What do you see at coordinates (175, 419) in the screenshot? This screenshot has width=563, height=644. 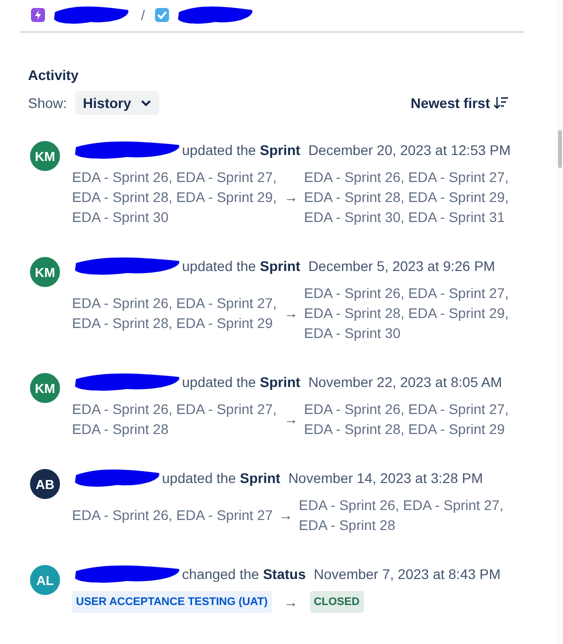 I see `old-value: EDA - Sprint 26, EDA - Sprint 27, EDA - Sprint 28` at bounding box center [175, 419].